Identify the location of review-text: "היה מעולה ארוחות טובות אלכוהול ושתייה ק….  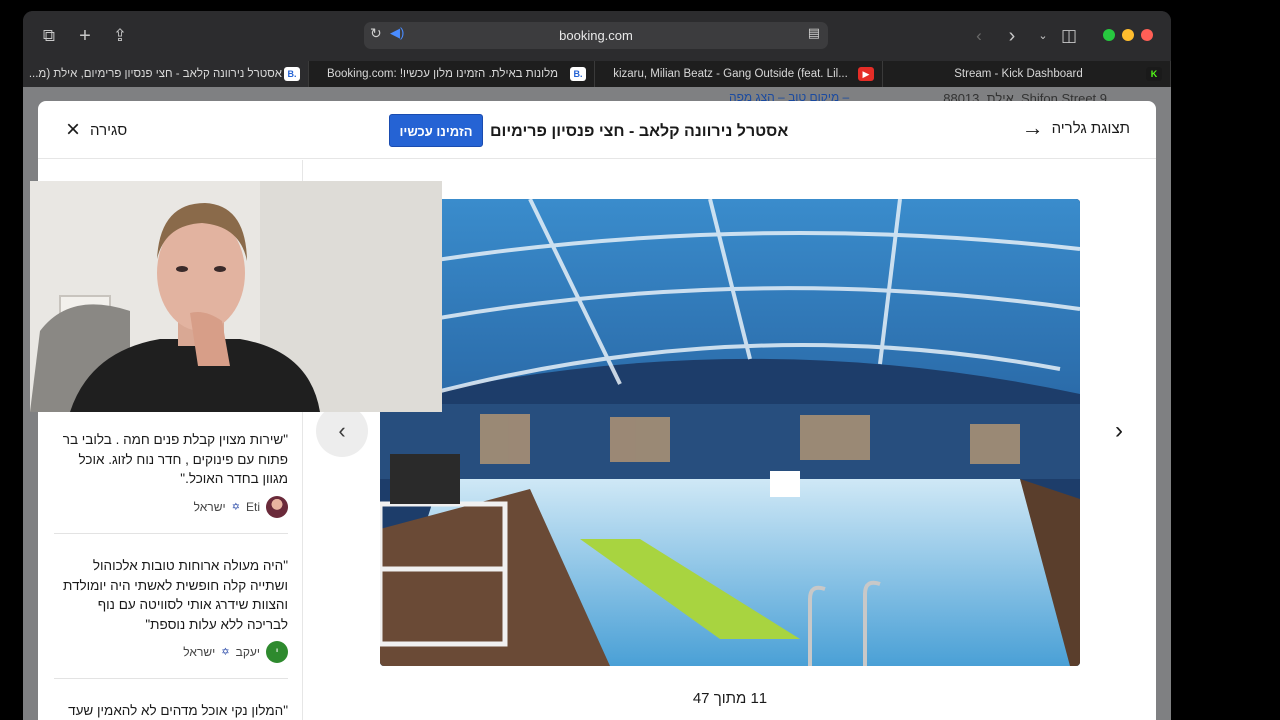
(175, 595).